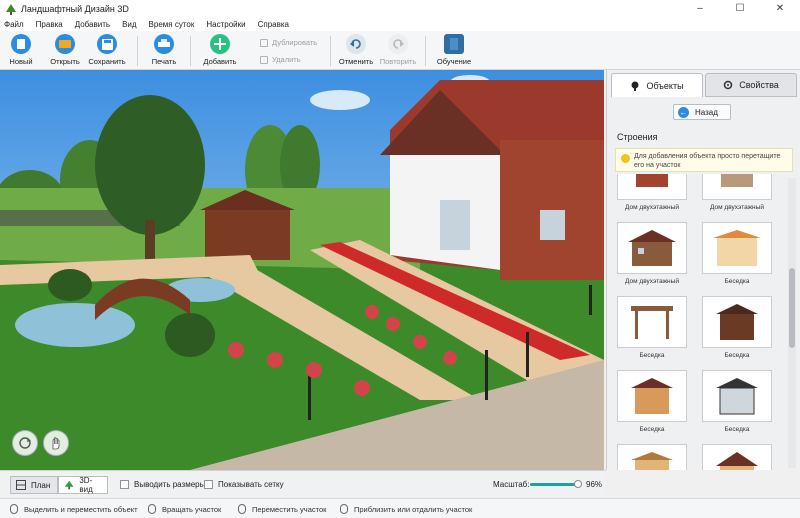 This screenshot has width=800, height=518. I want to click on save-button: Сохранить, so click(107, 50).